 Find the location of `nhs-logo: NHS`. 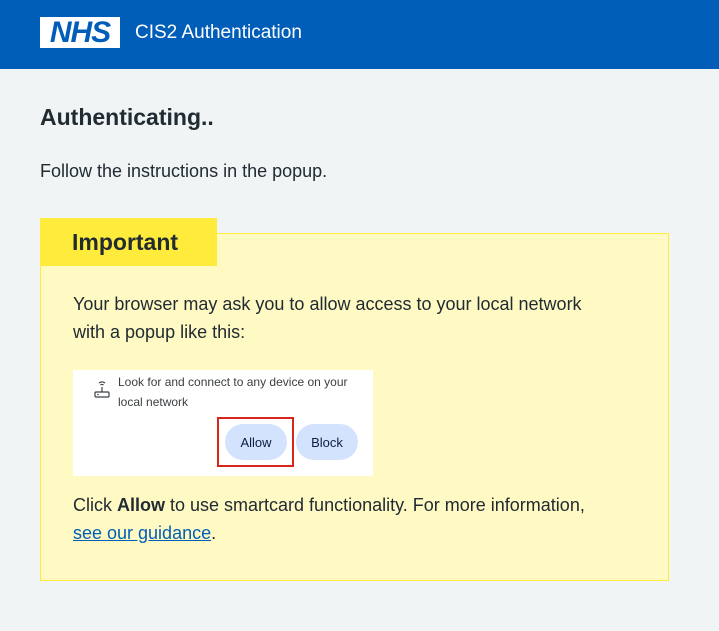

nhs-logo: NHS is located at coordinates (80, 32).